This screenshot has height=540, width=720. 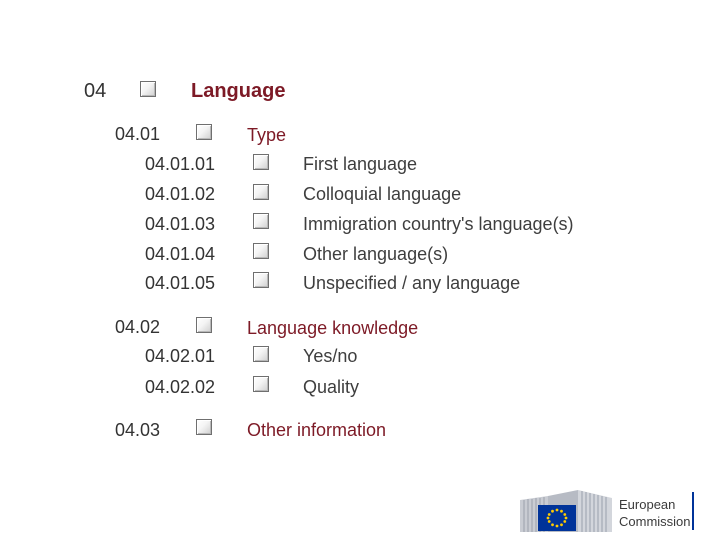 I want to click on section-label: Other information, so click(x=317, y=430).